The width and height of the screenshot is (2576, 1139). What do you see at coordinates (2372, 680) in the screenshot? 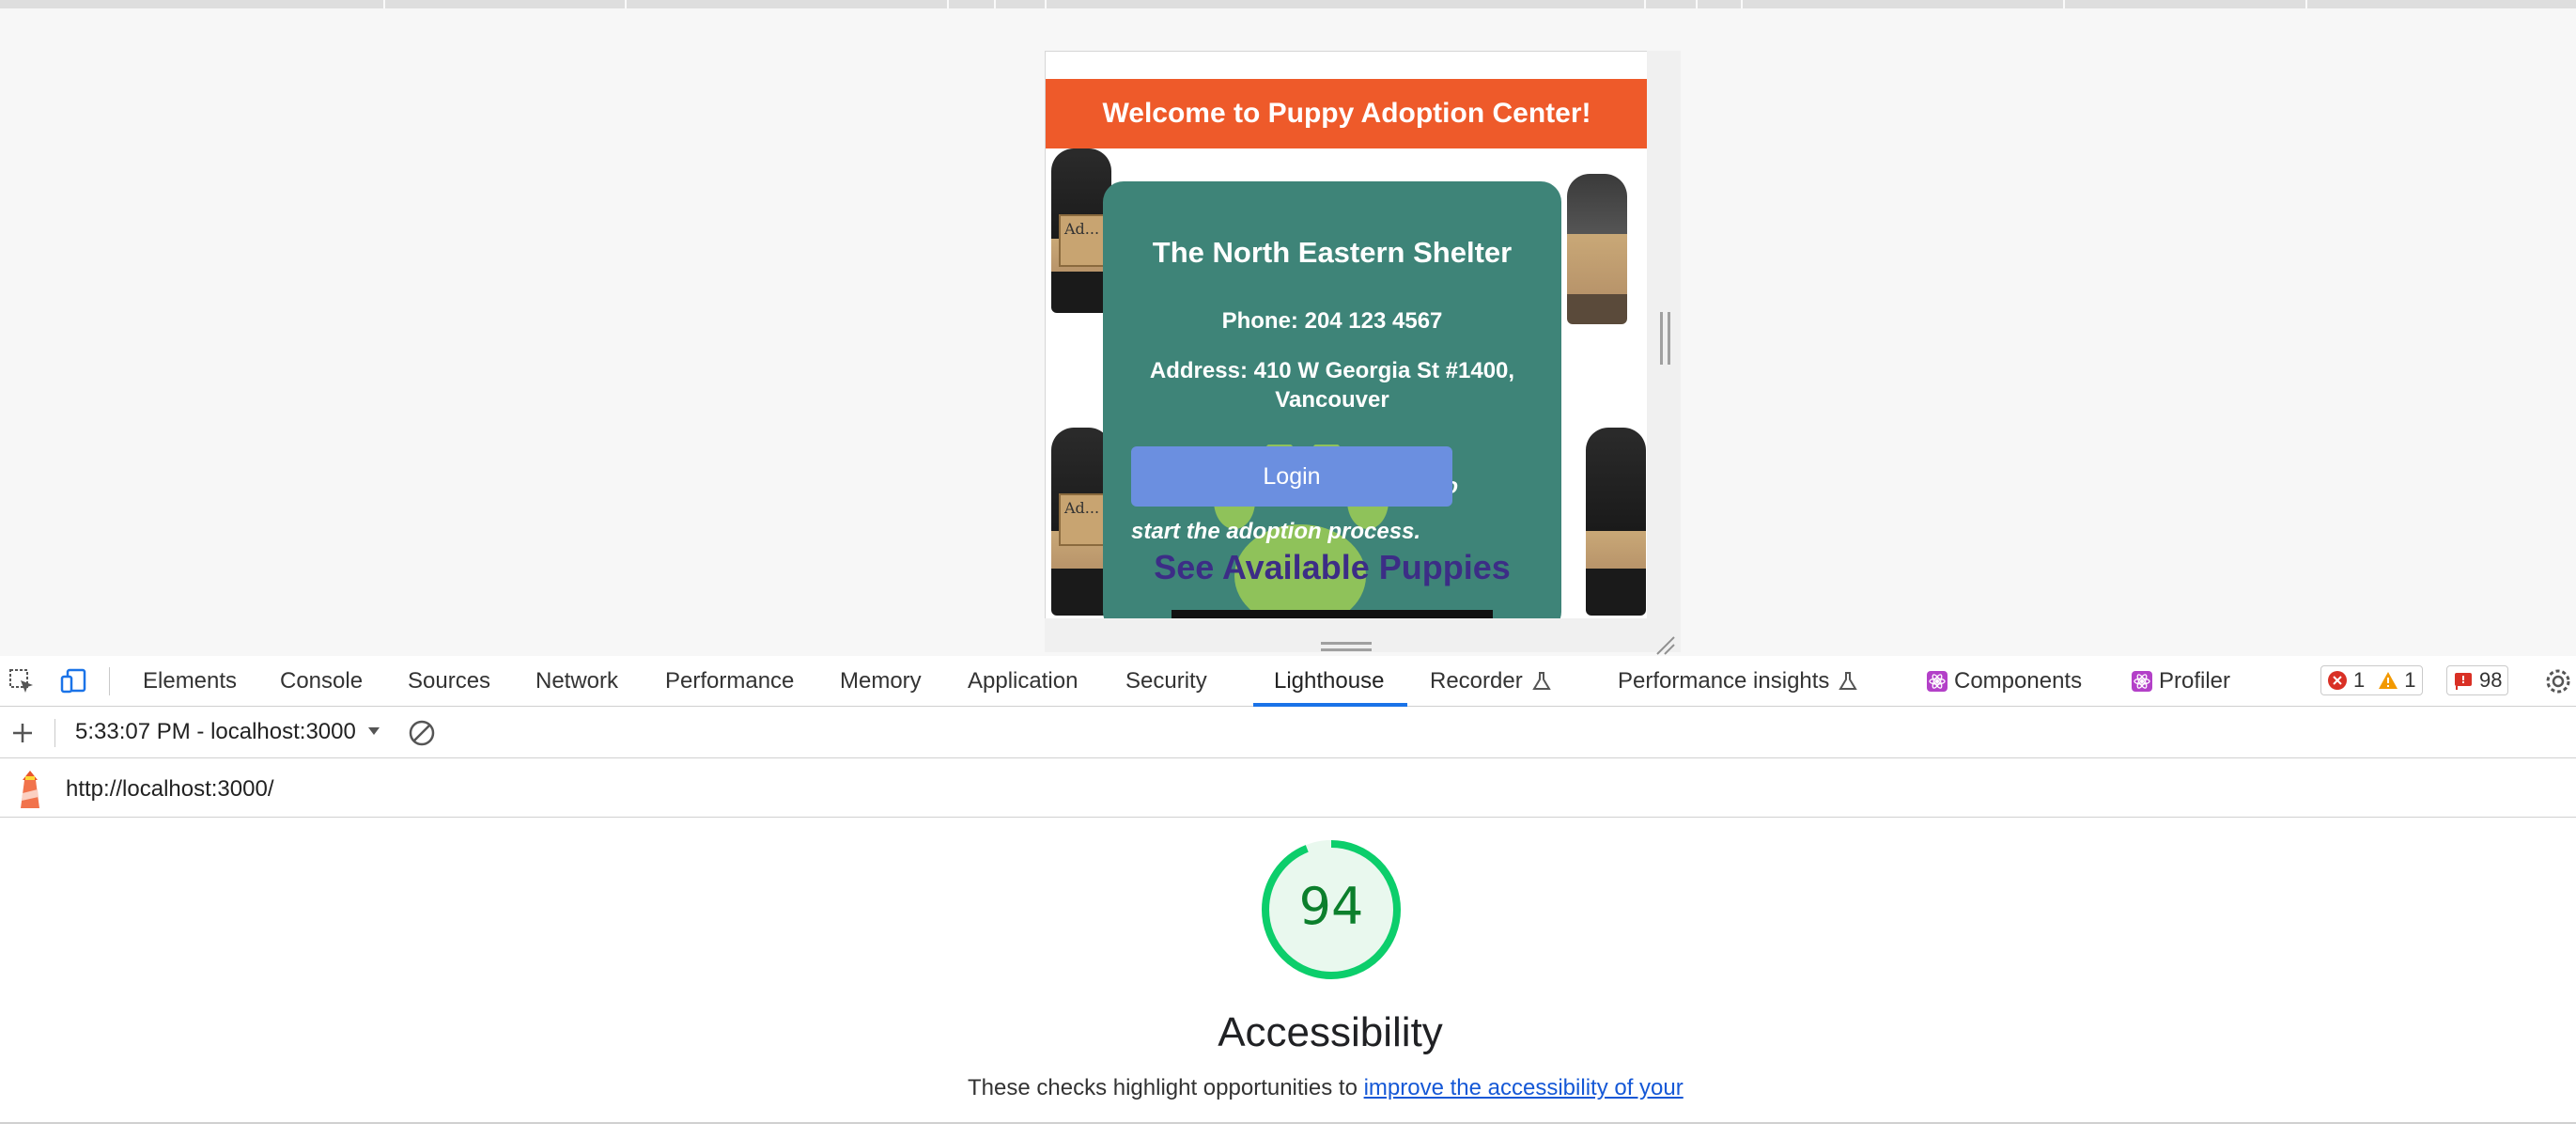
I see `error-warning-badge: 1 1` at bounding box center [2372, 680].